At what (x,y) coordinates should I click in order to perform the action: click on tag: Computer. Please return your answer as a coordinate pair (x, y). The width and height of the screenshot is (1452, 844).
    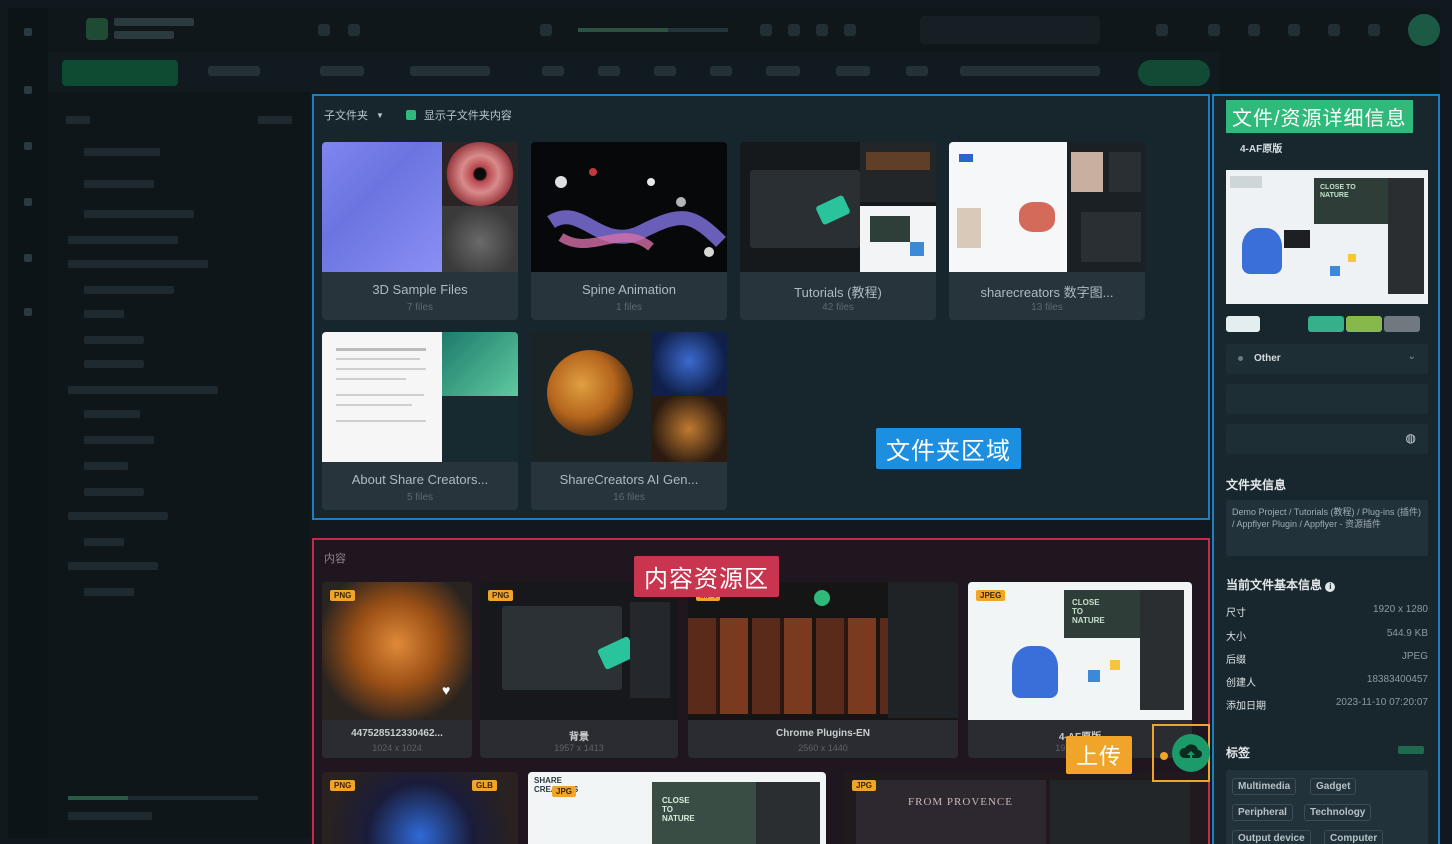
    Looking at the image, I should click on (1354, 837).